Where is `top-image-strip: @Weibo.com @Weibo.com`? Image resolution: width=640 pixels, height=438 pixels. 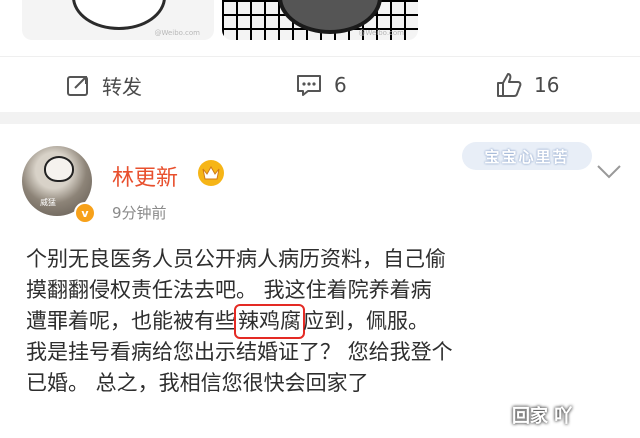
top-image-strip: @Weibo.com @Weibo.com is located at coordinates (320, 22).